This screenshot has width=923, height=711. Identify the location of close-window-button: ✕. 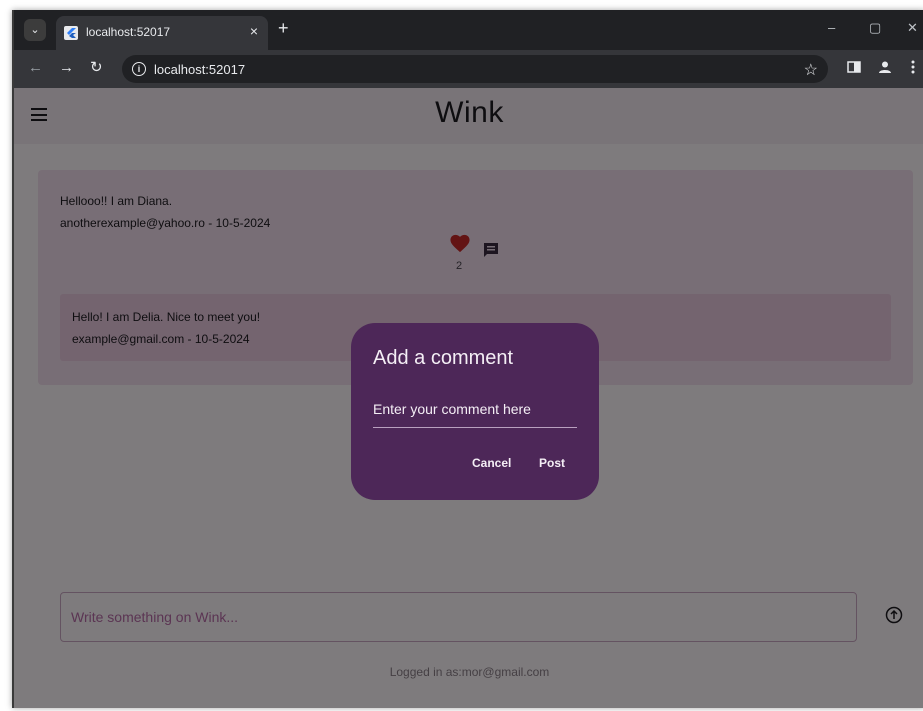
(912, 28).